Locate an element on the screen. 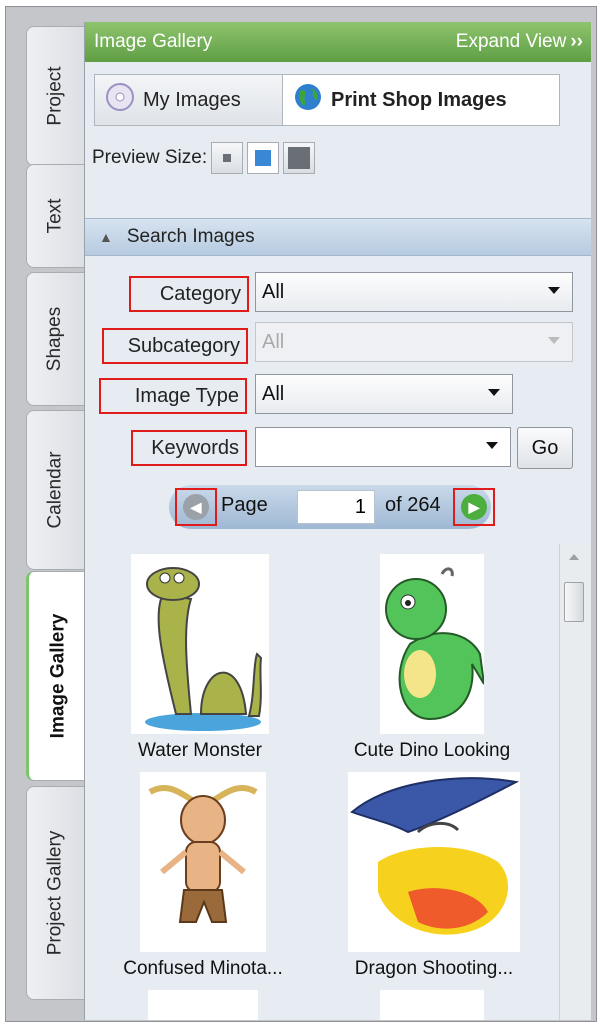  confused-minotaur-thumbnail is located at coordinates (203, 862).